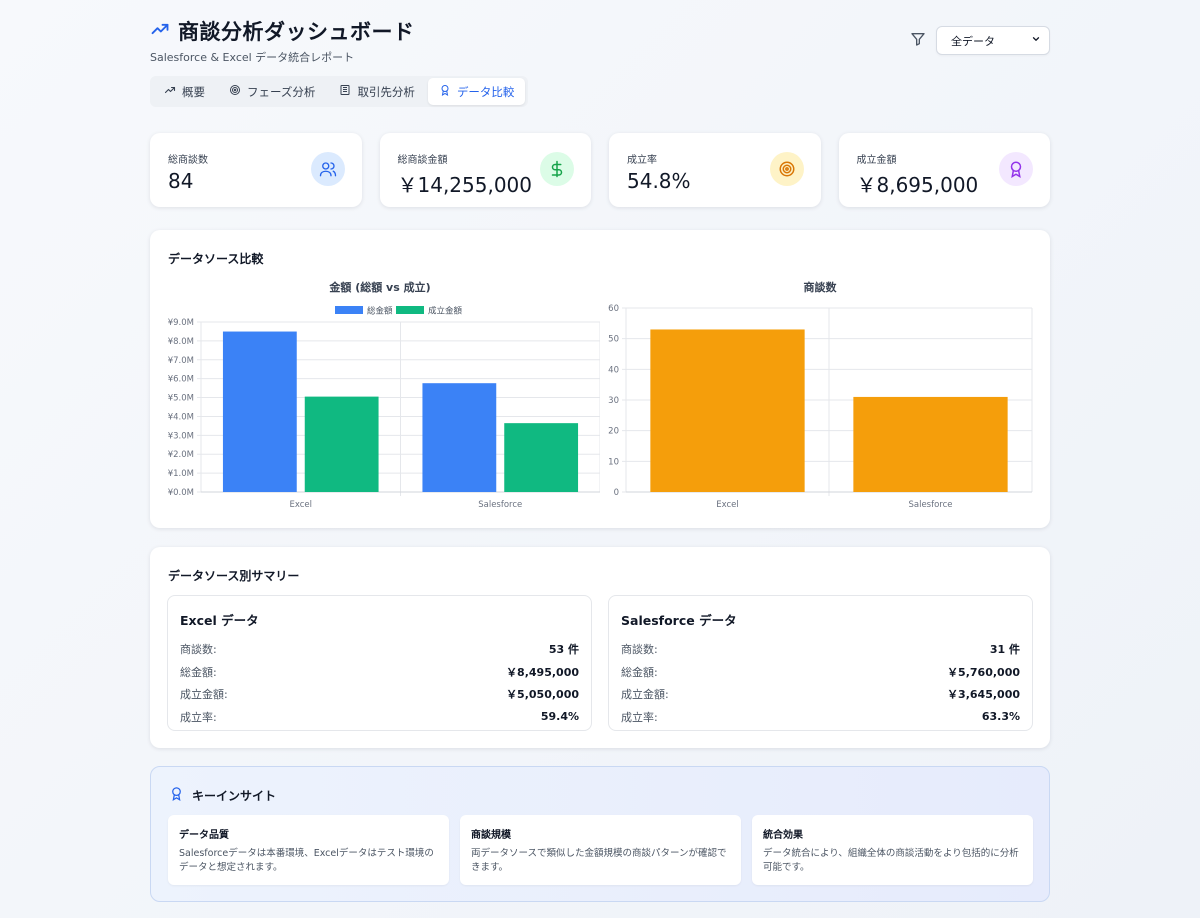 The image size is (1200, 918). What do you see at coordinates (296, 32) in the screenshot?
I see `page-title: 商談分析ダッシュボード` at bounding box center [296, 32].